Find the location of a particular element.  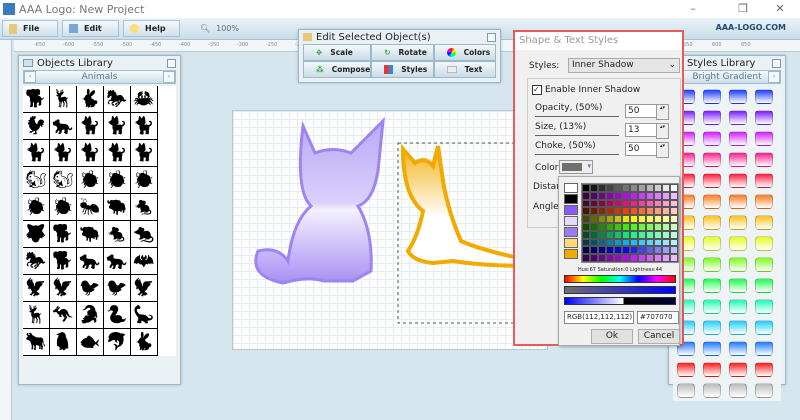

library-object: 🐎 is located at coordinates (36, 261).